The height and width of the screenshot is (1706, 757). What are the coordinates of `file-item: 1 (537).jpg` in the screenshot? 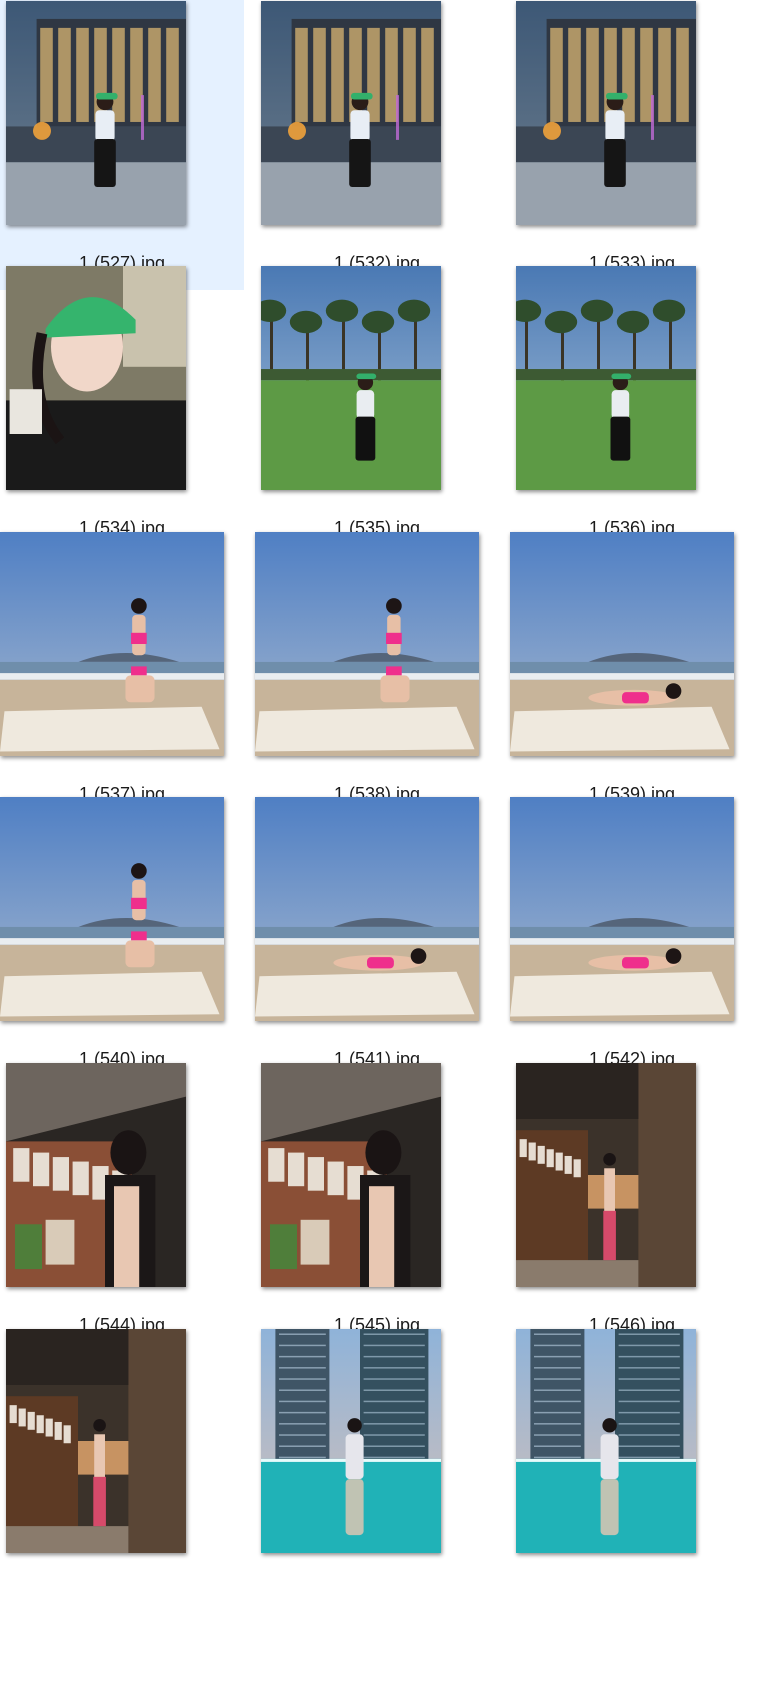 It's located at (122, 676).